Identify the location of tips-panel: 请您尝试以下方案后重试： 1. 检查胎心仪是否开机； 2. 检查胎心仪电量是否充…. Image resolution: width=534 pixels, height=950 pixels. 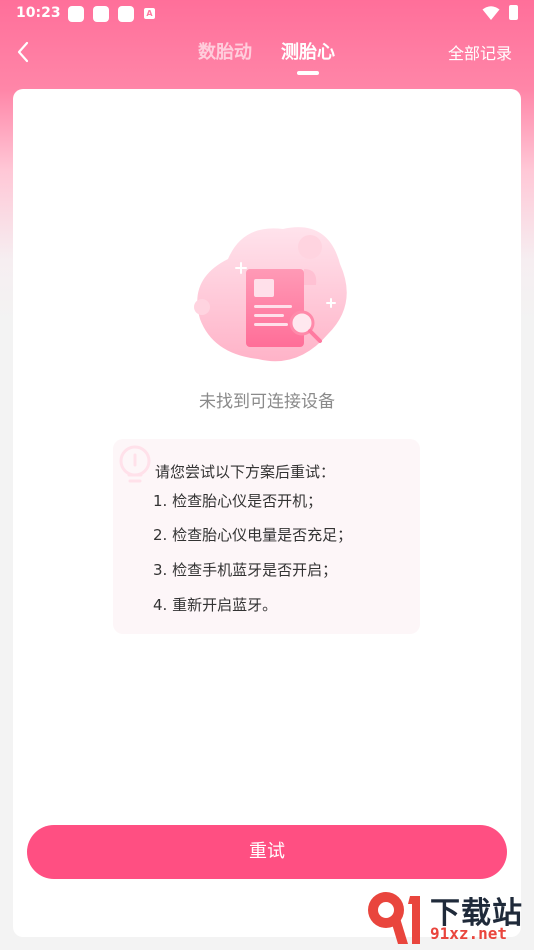
(266, 536).